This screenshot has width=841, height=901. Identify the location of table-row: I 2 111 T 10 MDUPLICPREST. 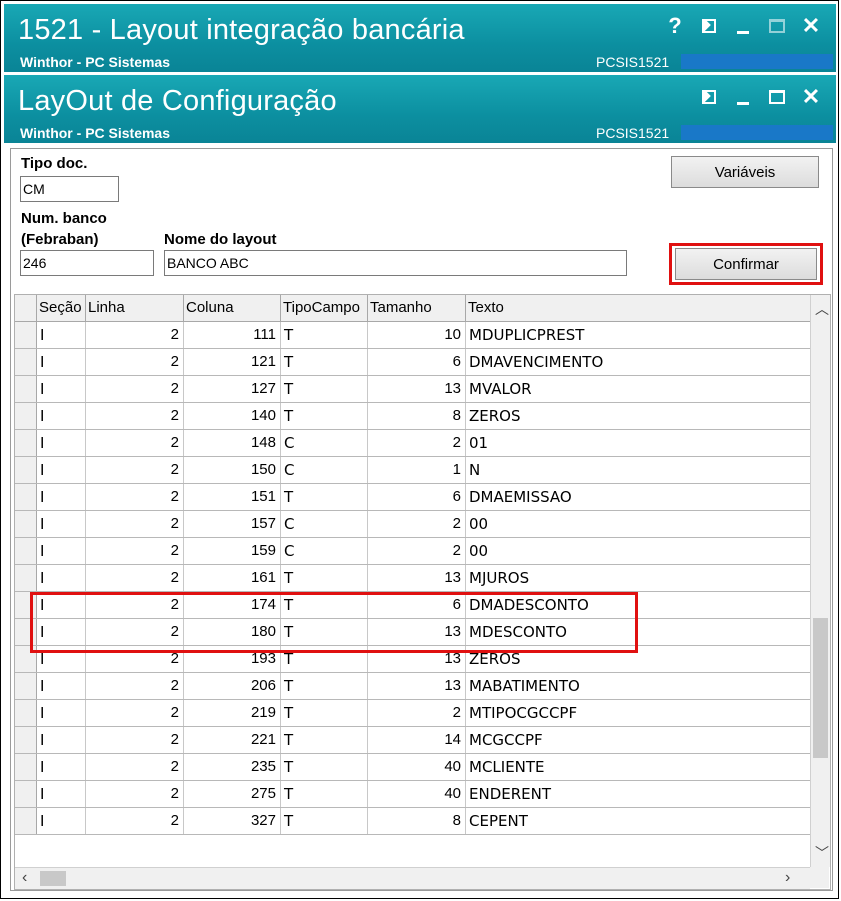
(412, 335).